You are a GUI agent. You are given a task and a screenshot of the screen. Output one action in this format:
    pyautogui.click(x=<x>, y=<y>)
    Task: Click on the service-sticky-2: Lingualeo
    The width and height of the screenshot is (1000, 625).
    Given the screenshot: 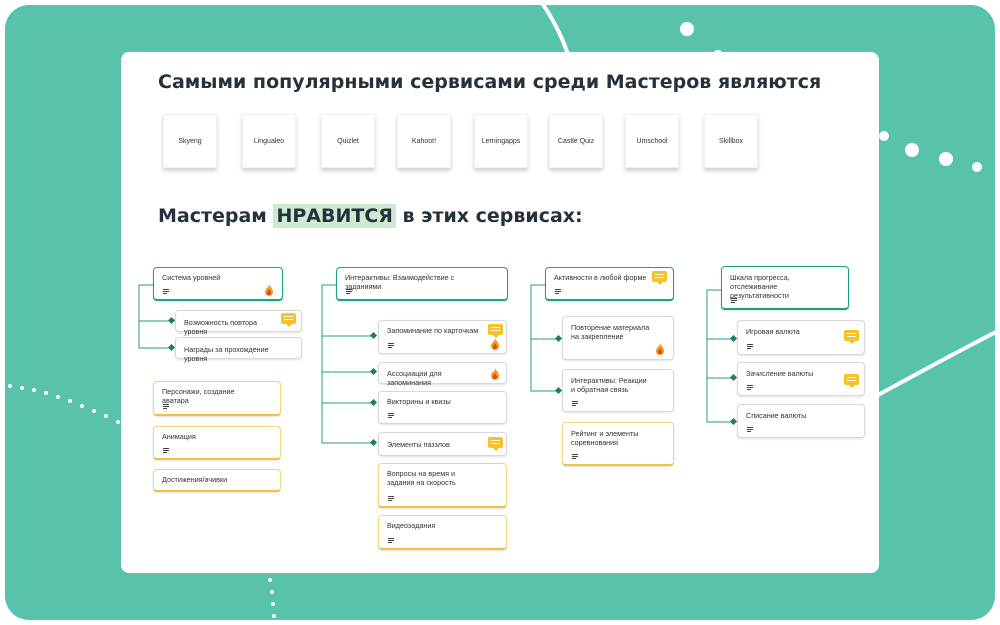 What is the action you would take?
    pyautogui.click(x=269, y=141)
    